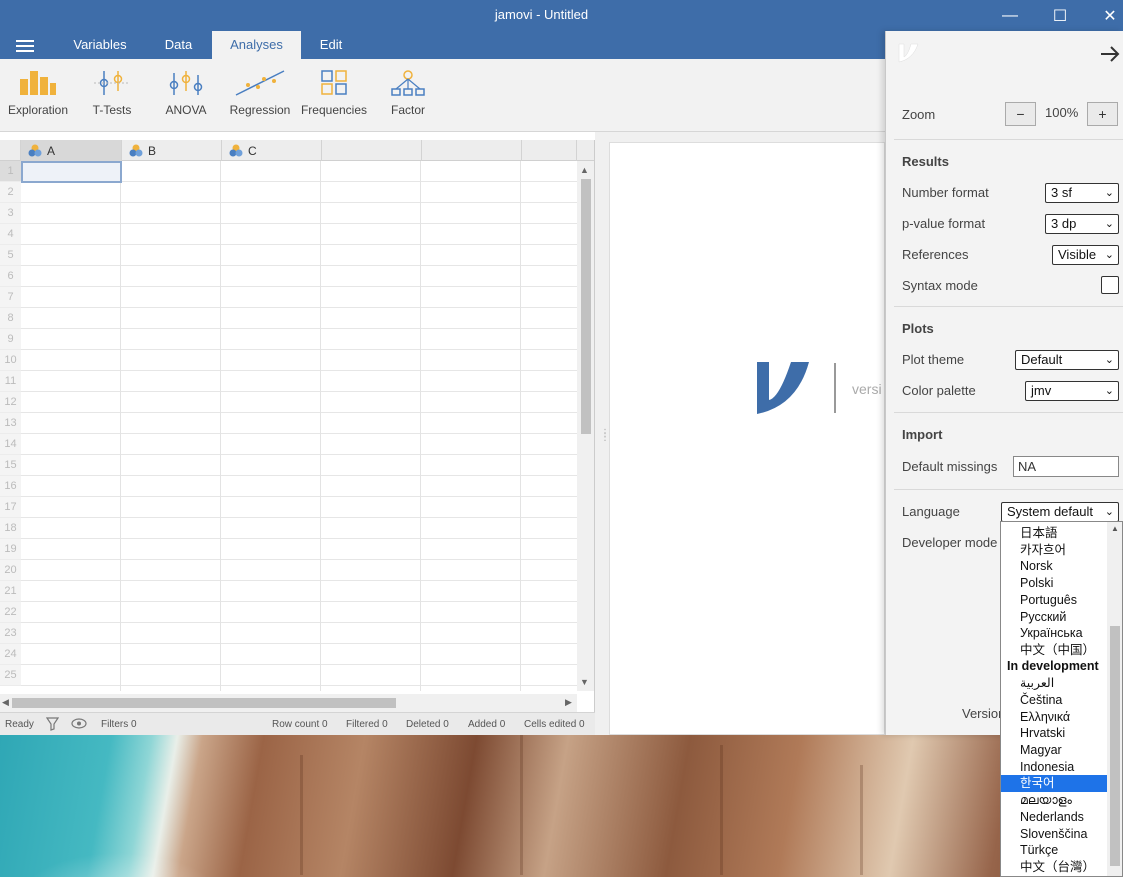 This screenshot has height=877, width=1123. Describe the element at coordinates (10, 150) in the screenshot. I see `corner-cell` at that location.